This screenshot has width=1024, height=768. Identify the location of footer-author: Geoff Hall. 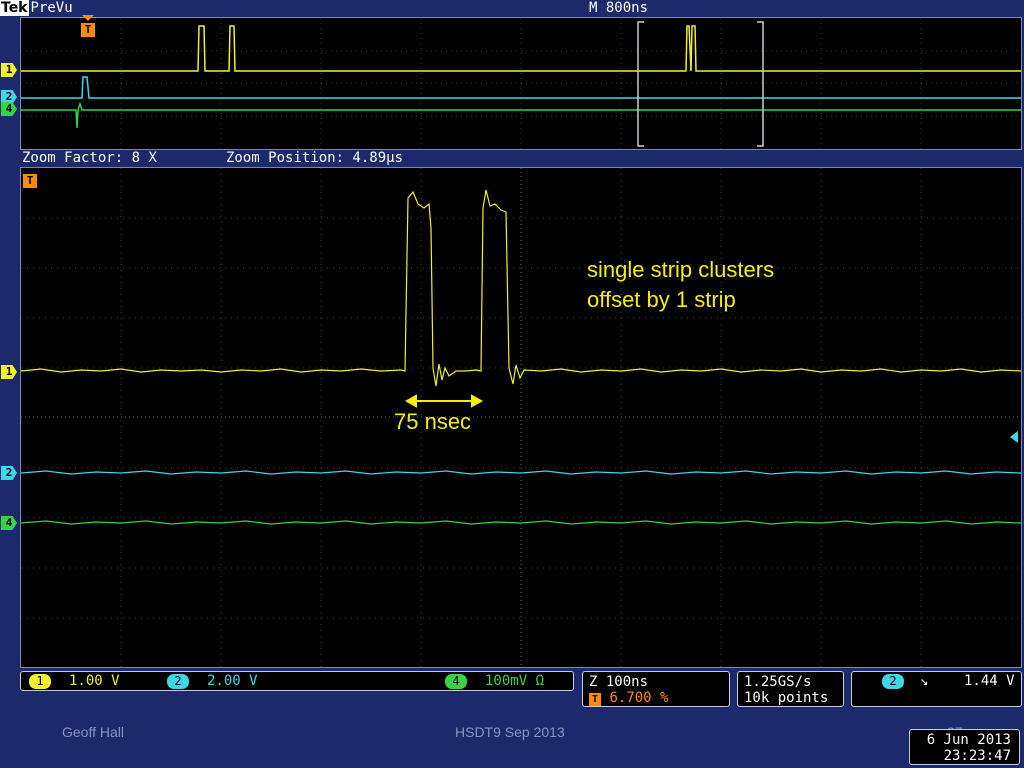
(93, 732).